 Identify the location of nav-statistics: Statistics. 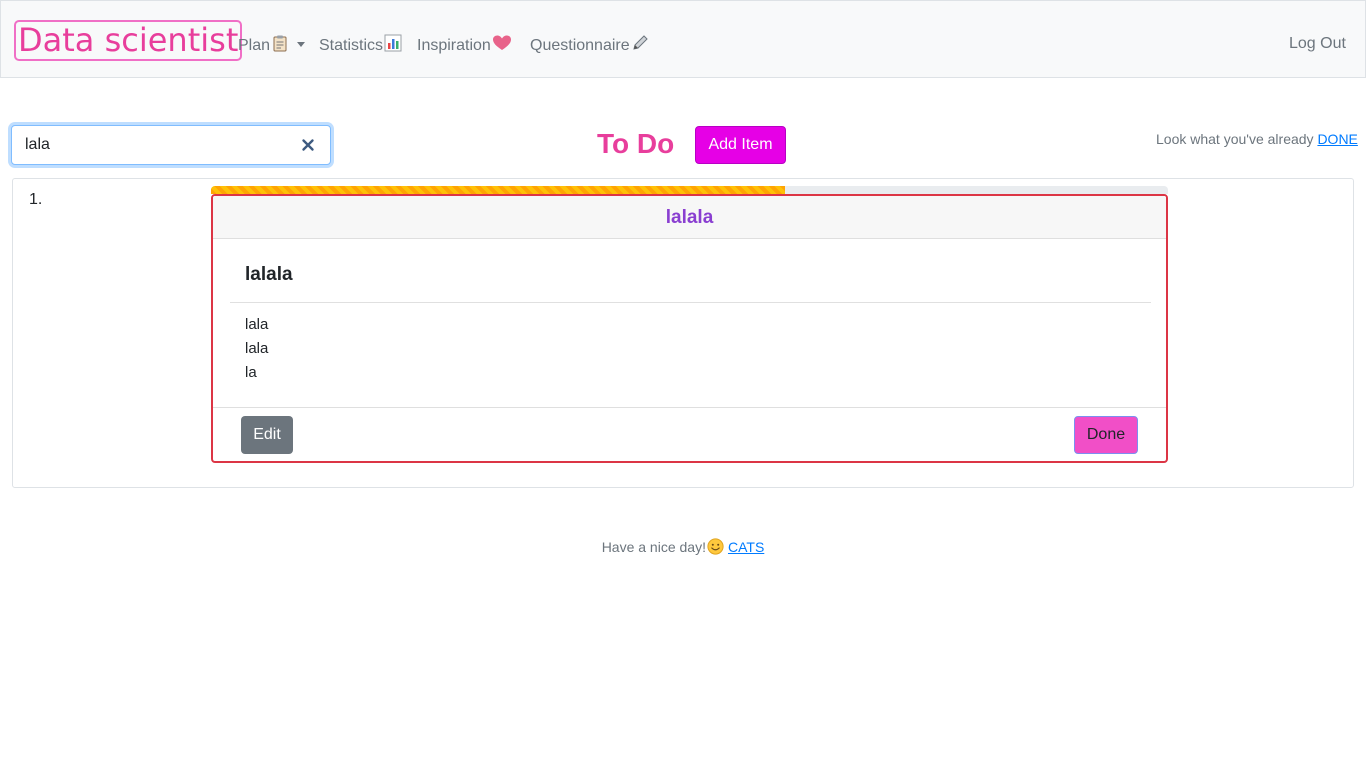
(360, 46).